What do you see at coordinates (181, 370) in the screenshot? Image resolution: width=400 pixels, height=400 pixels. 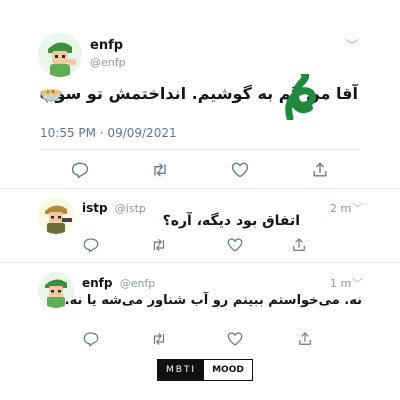 I see `brand-left-label: MBTI` at bounding box center [181, 370].